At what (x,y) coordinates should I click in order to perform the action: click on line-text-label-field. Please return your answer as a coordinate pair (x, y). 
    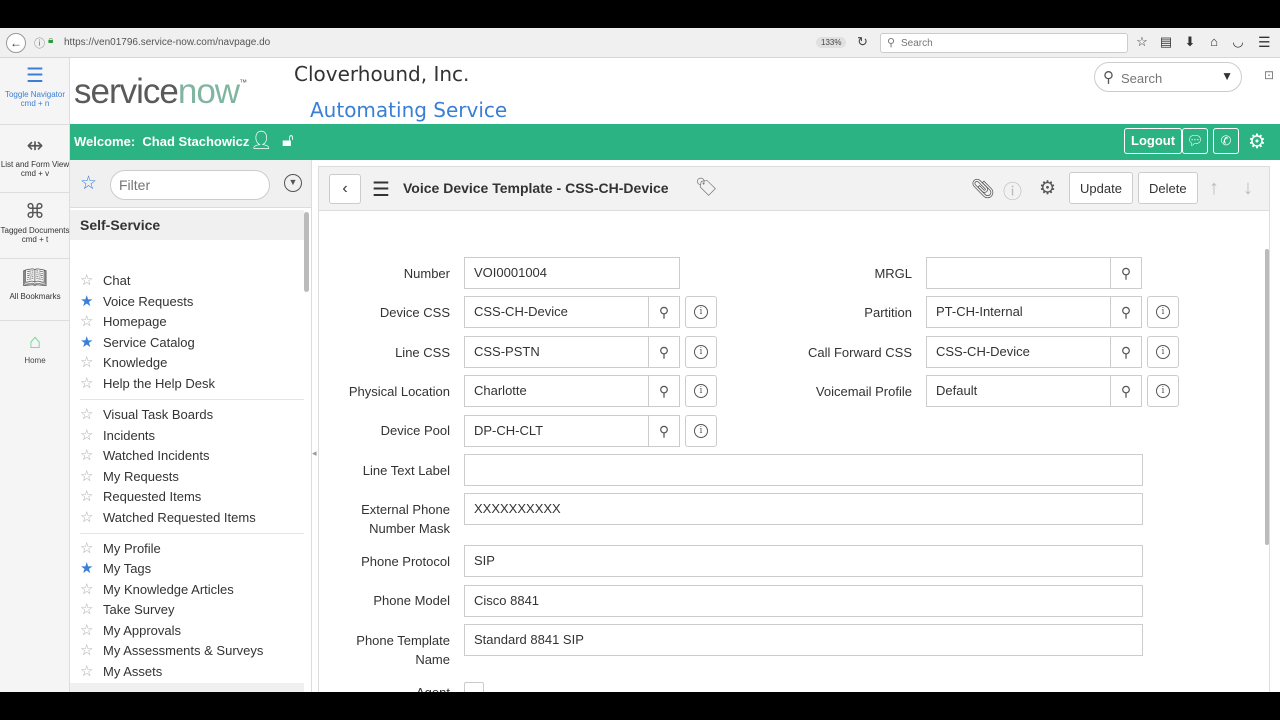
    Looking at the image, I should click on (803, 470).